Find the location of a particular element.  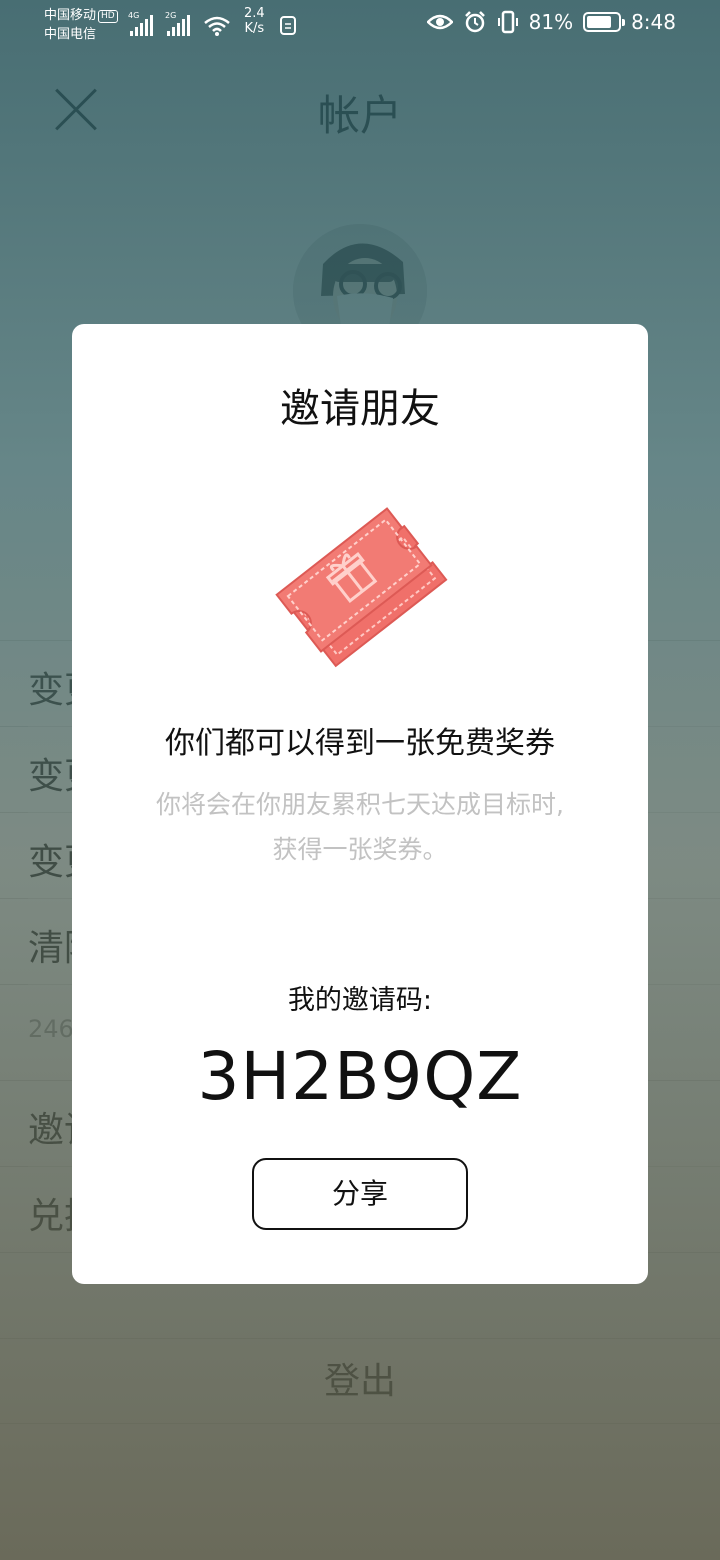

alarm-icon is located at coordinates (474, 22).